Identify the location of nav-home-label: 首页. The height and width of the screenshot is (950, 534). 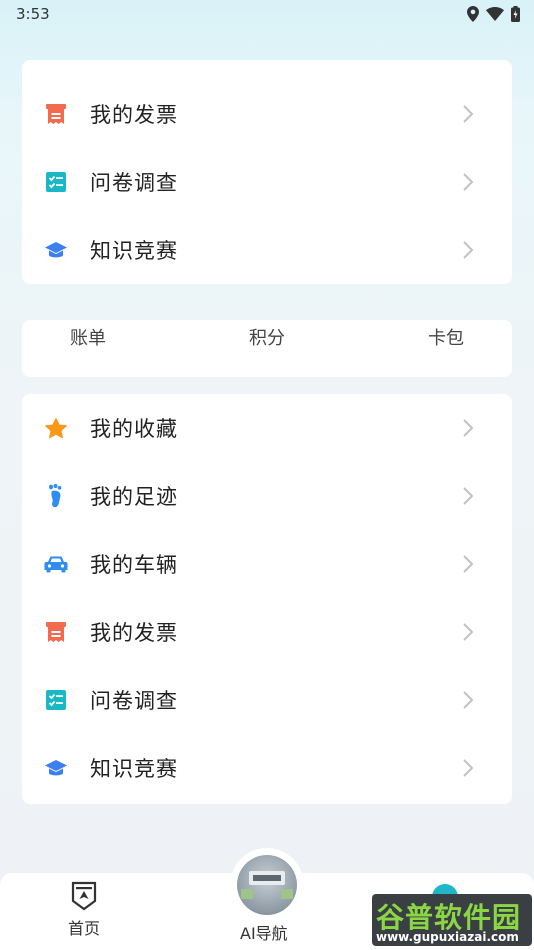
(84, 928).